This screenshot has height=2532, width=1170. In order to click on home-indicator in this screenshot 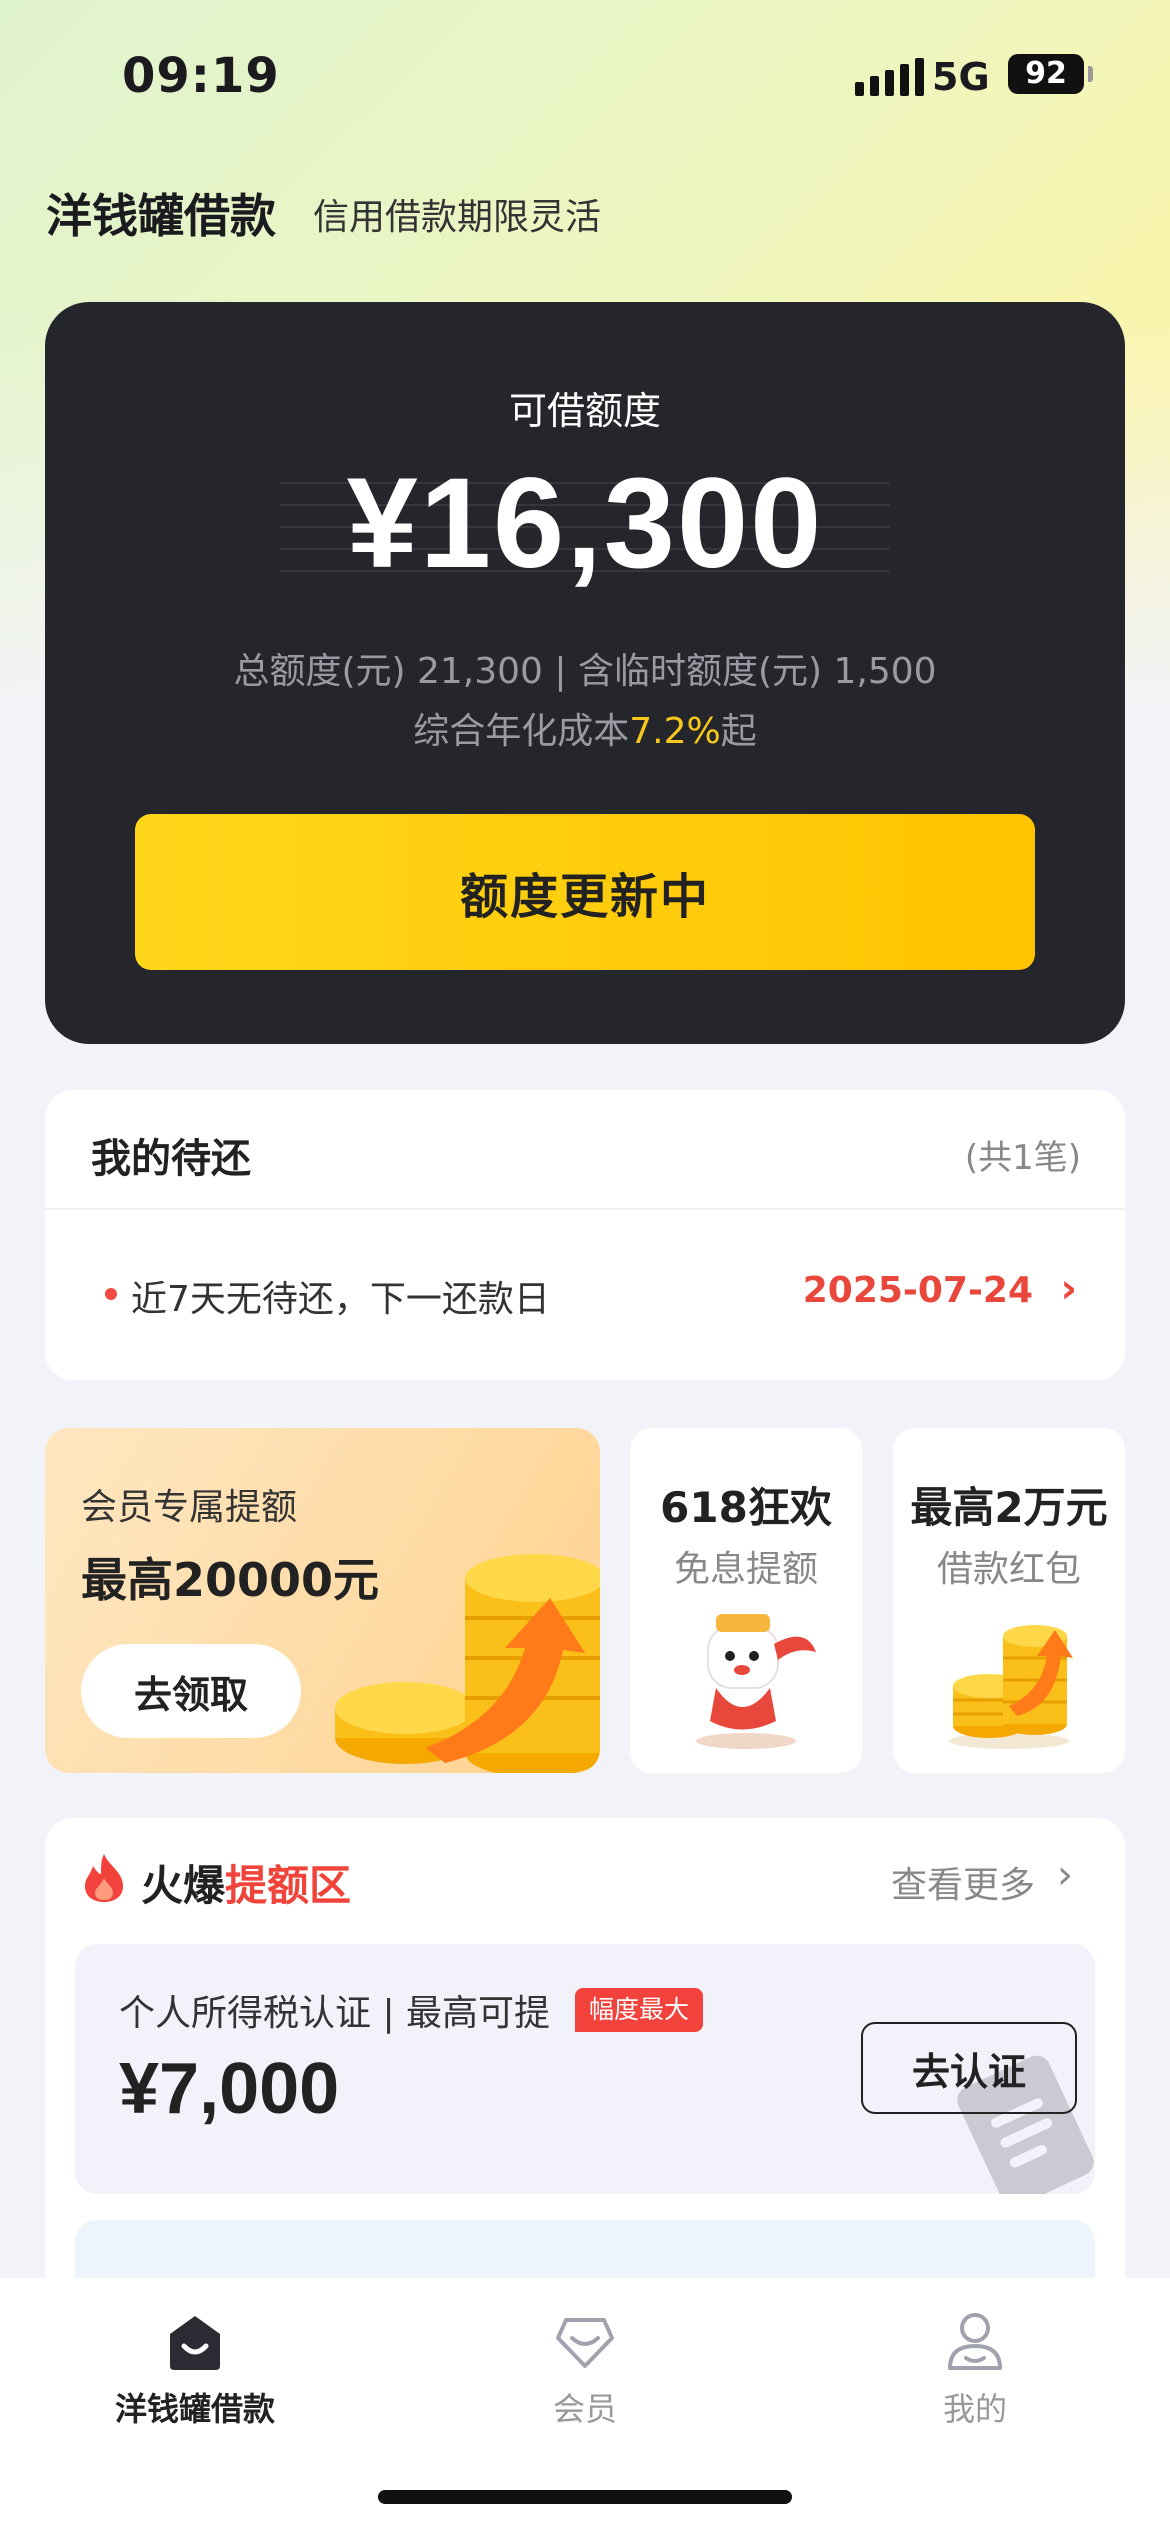, I will do `click(585, 2497)`.